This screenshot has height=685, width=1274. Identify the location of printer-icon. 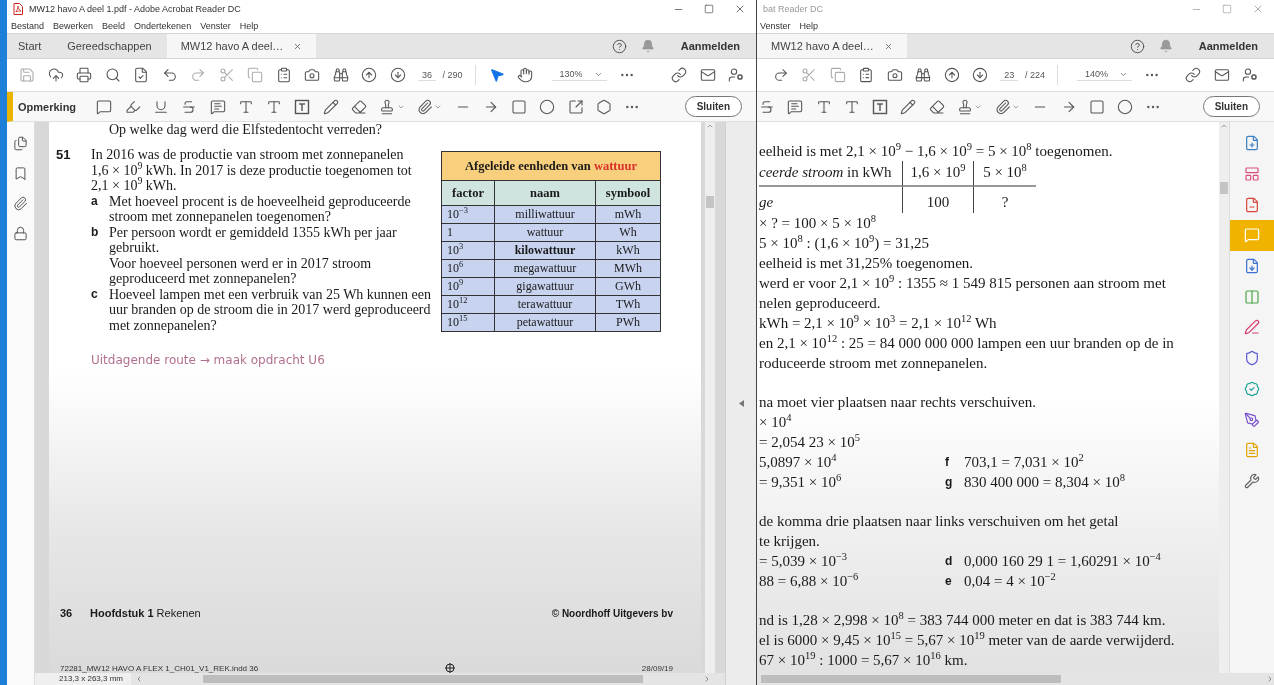
(84, 75).